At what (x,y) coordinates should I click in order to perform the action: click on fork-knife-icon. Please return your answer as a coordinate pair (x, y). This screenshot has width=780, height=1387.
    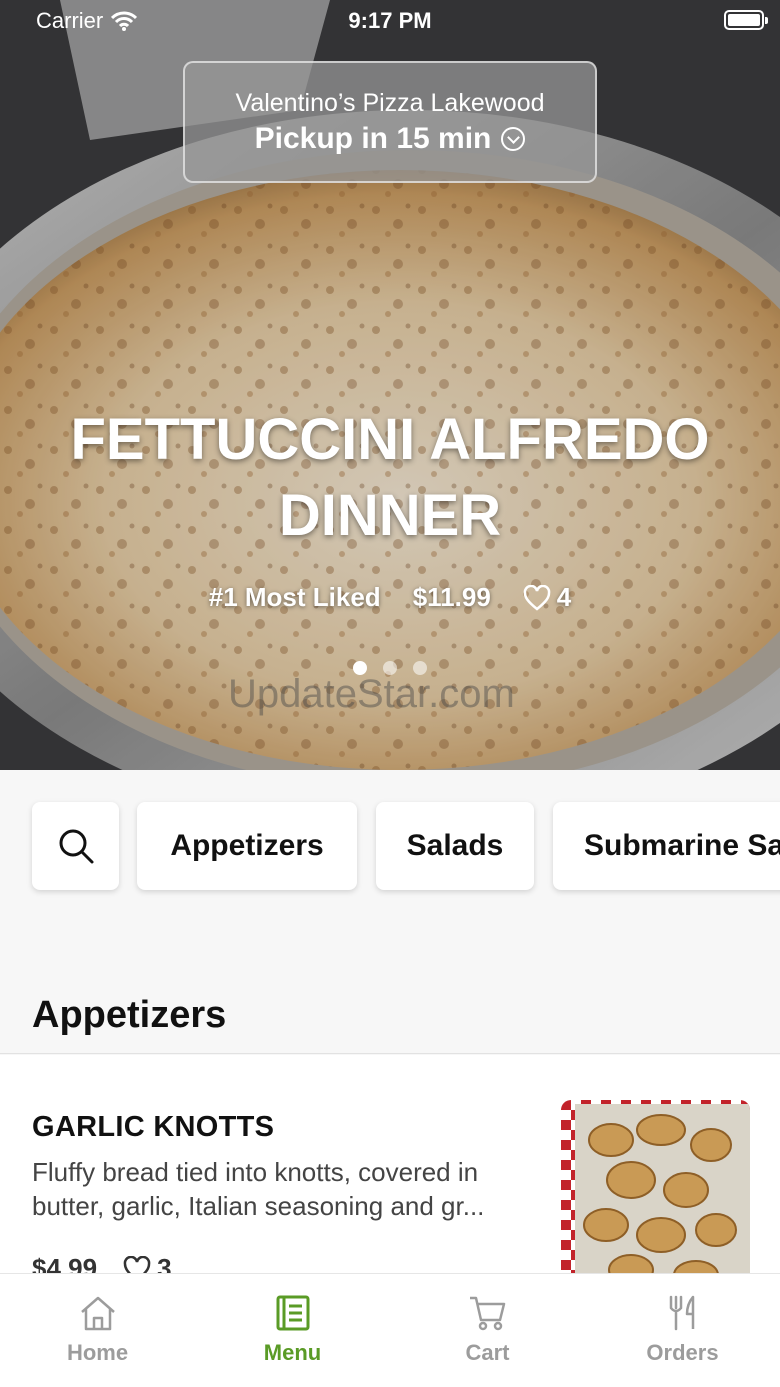
    Looking at the image, I should click on (681, 1313).